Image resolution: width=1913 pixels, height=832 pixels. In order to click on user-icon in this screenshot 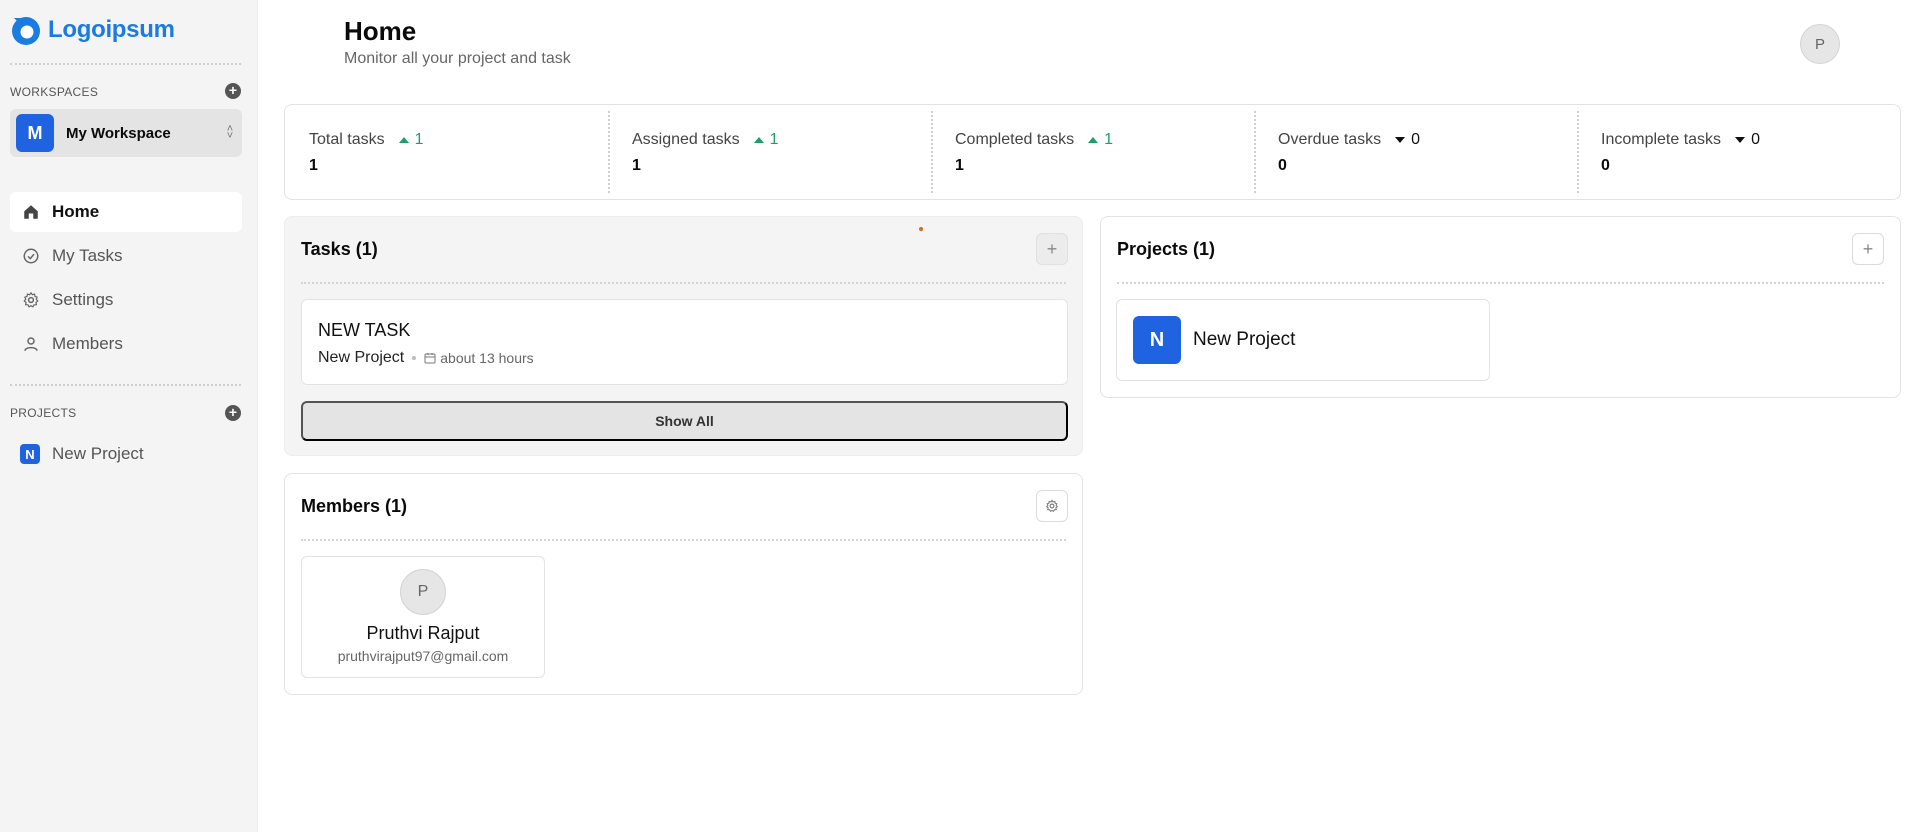, I will do `click(31, 344)`.